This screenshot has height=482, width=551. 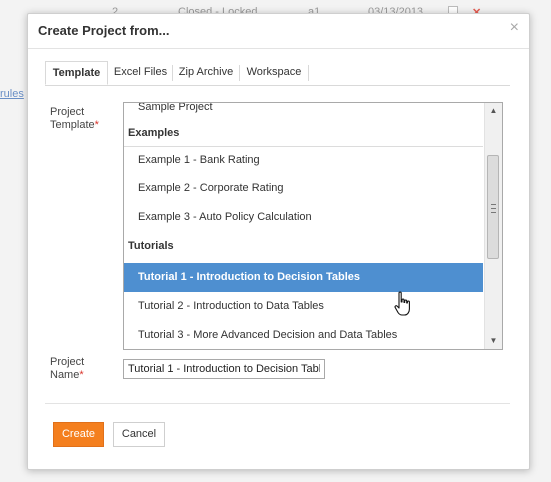 What do you see at coordinates (206, 73) in the screenshot?
I see `tab-zip-archive: Zip Archive` at bounding box center [206, 73].